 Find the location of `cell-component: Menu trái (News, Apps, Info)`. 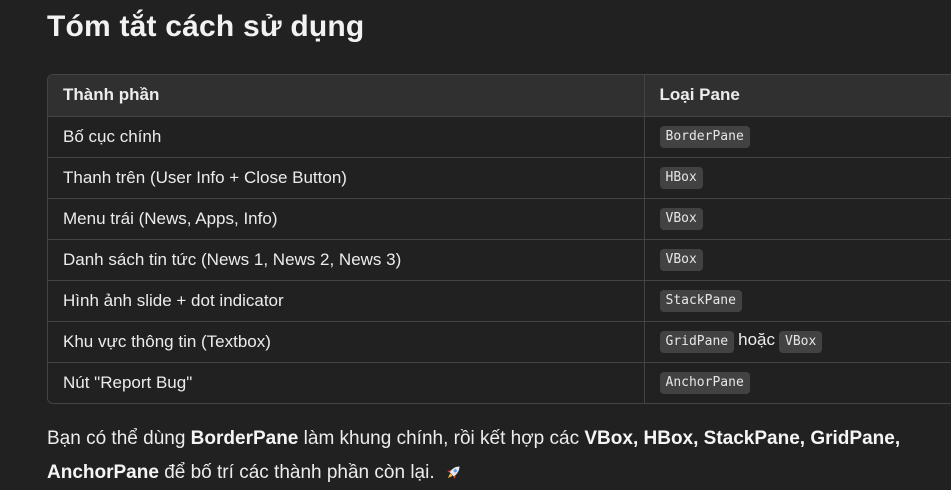

cell-component: Menu trái (News, Apps, Info) is located at coordinates (346, 219).